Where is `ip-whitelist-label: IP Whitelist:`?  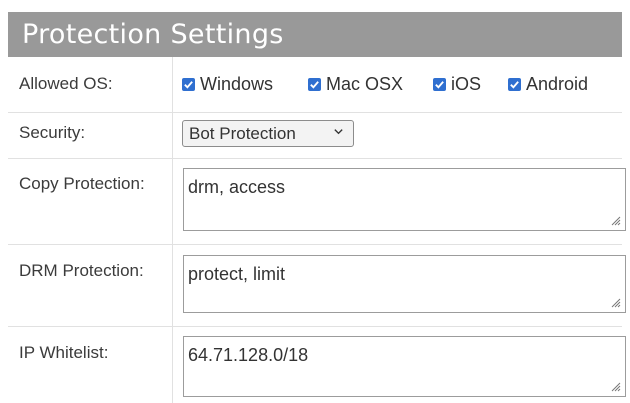
ip-whitelist-label: IP Whitelist: is located at coordinates (64, 352).